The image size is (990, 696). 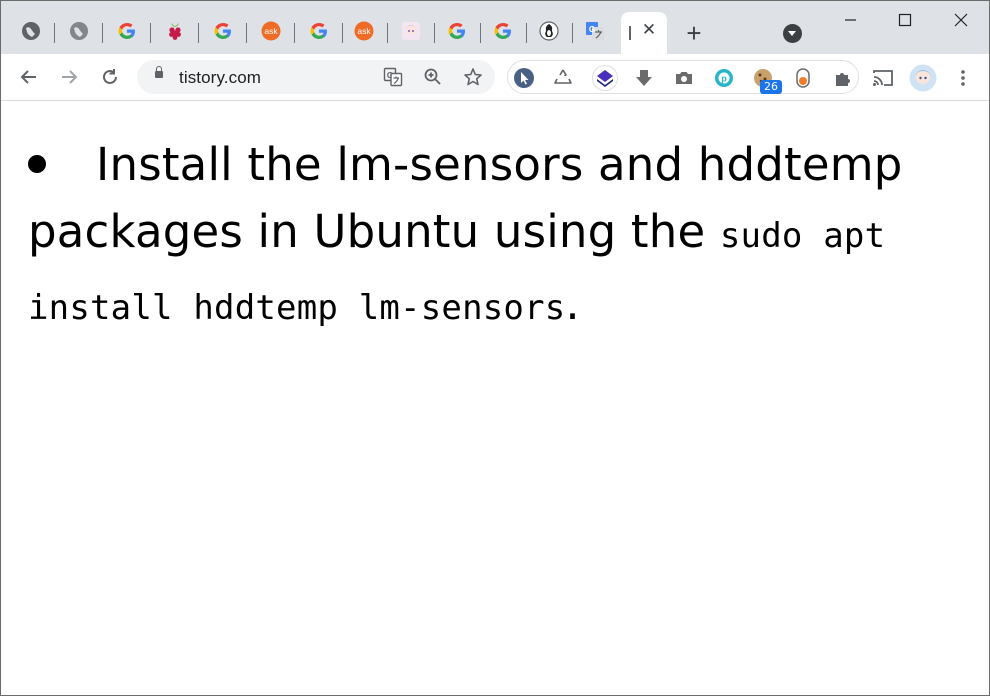 I want to click on tab-6: ask, so click(x=272, y=33).